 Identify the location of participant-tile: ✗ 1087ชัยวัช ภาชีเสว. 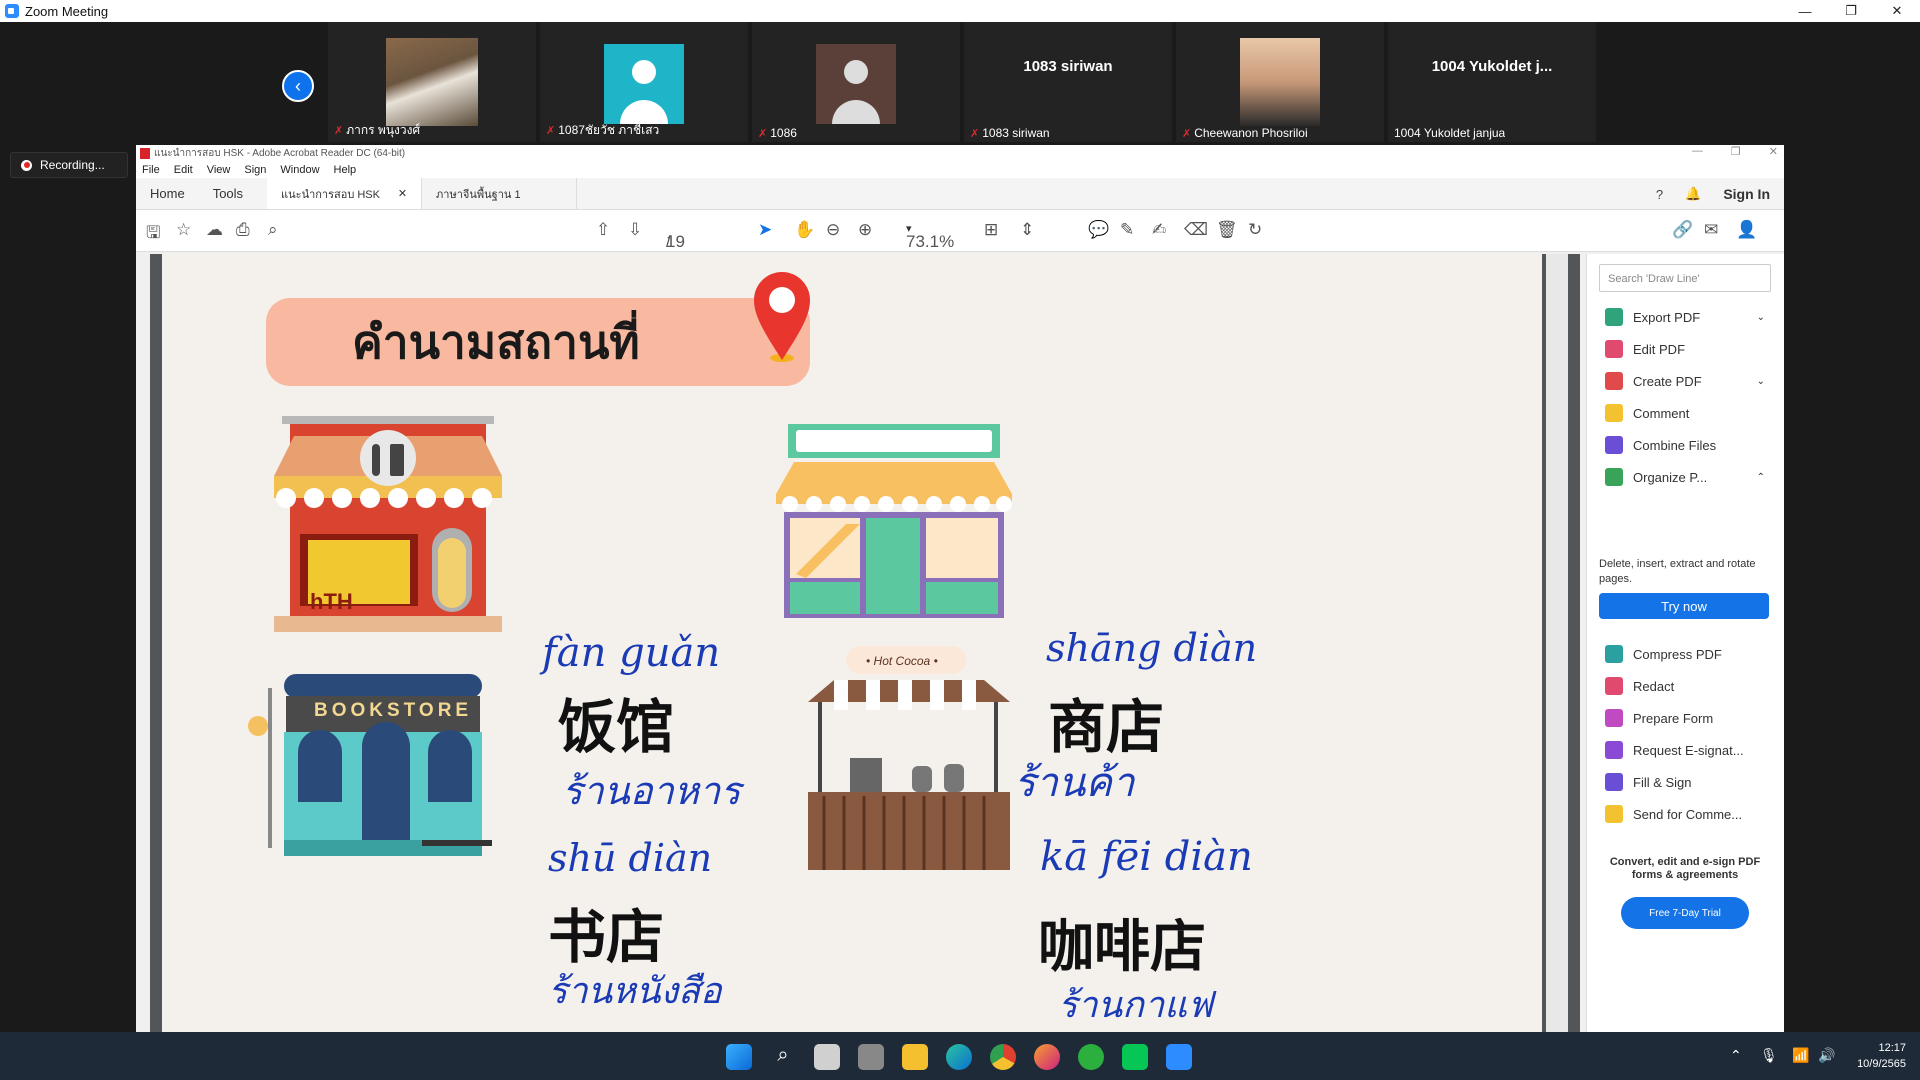
(644, 82).